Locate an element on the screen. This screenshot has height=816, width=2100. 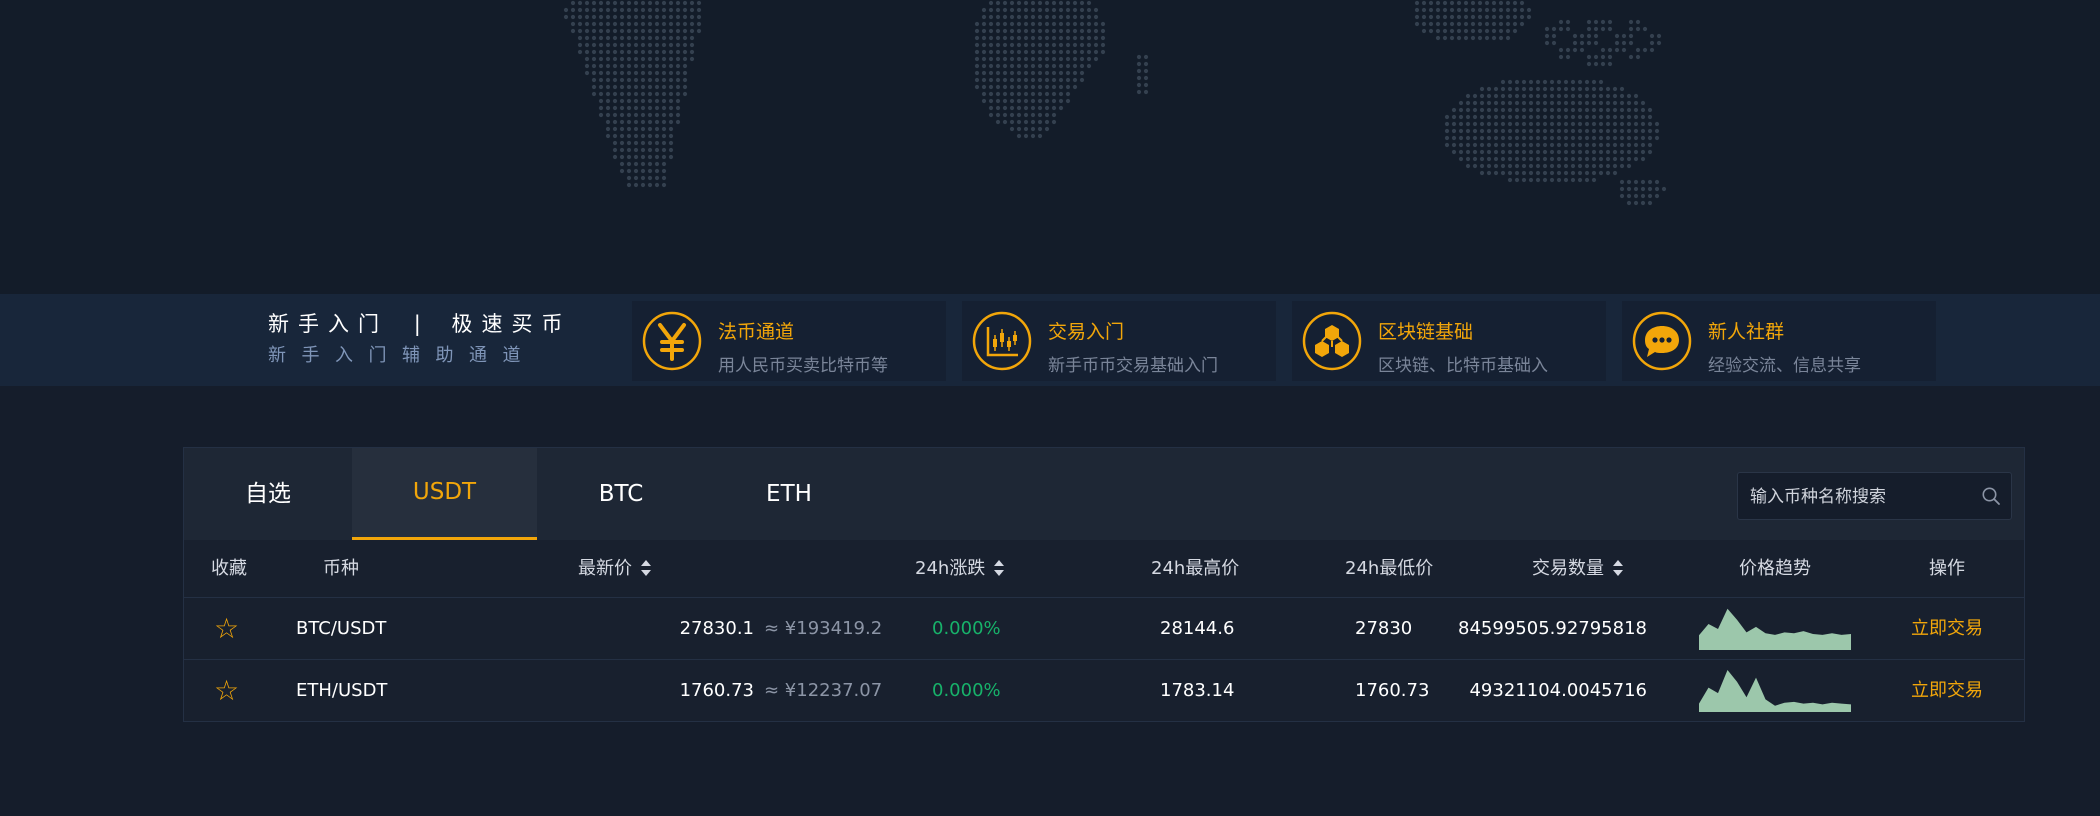
coin-search-input is located at coordinates (1860, 497).